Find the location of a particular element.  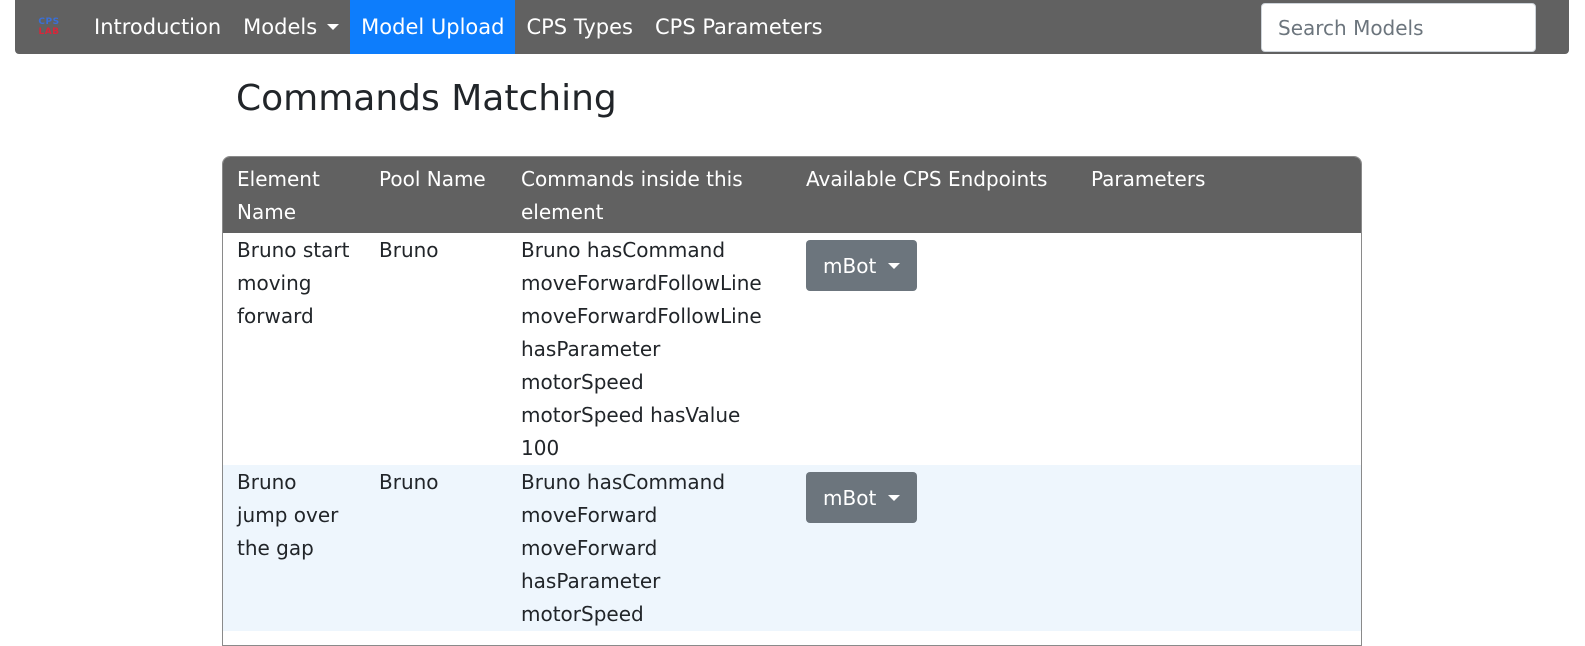

nav-item-label: Model Upload is located at coordinates (433, 27).